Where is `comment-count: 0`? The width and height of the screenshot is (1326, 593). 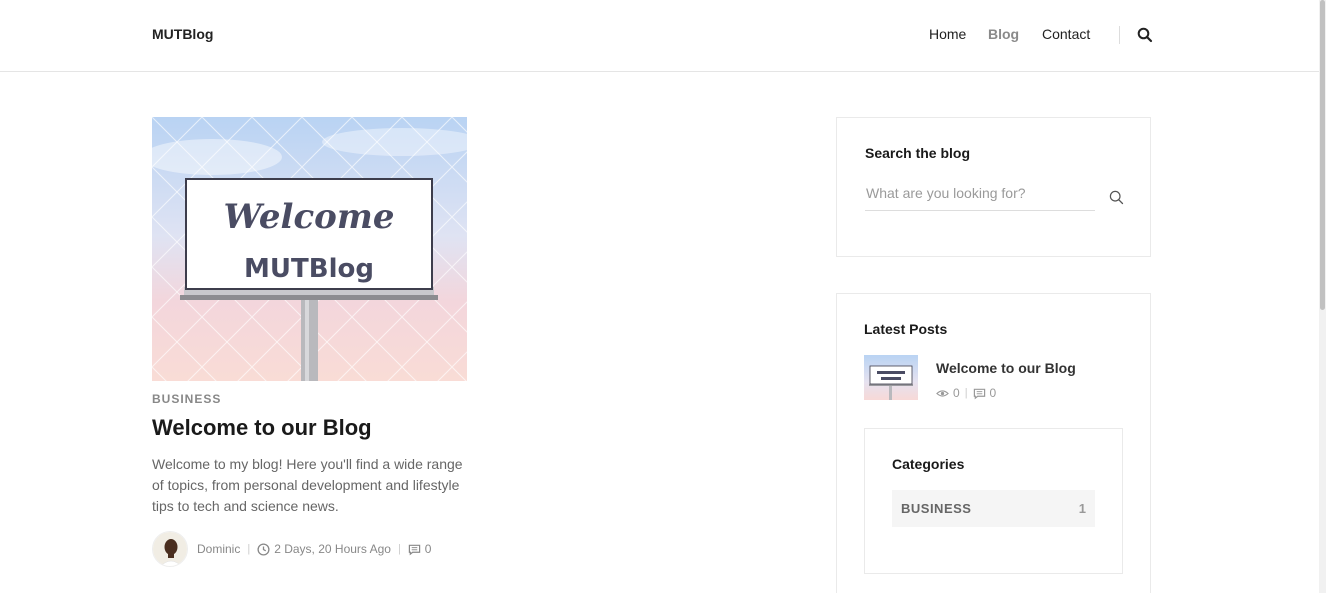
comment-count: 0 is located at coordinates (428, 549).